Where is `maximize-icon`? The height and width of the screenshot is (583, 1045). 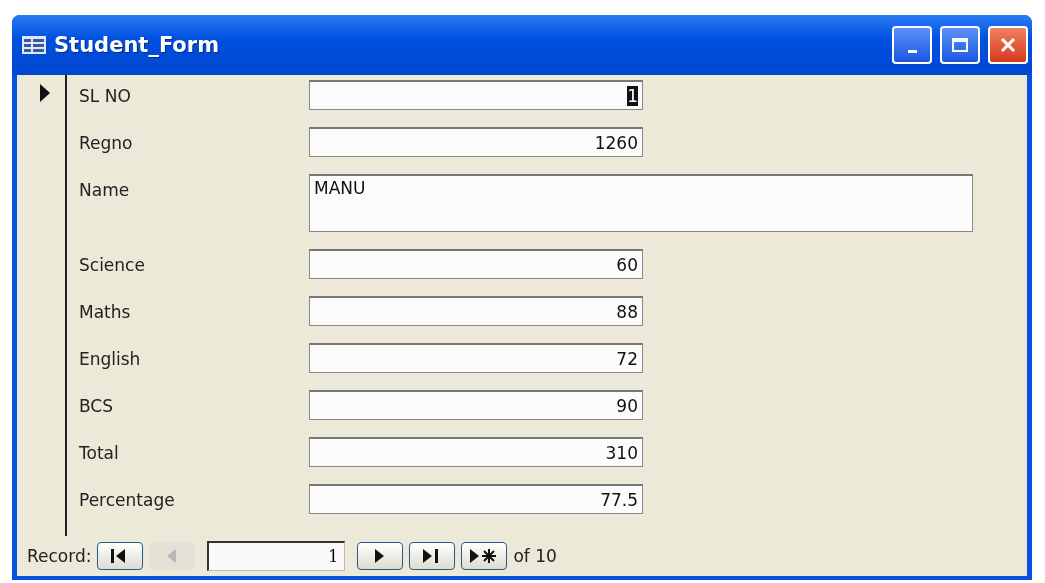 maximize-icon is located at coordinates (960, 45).